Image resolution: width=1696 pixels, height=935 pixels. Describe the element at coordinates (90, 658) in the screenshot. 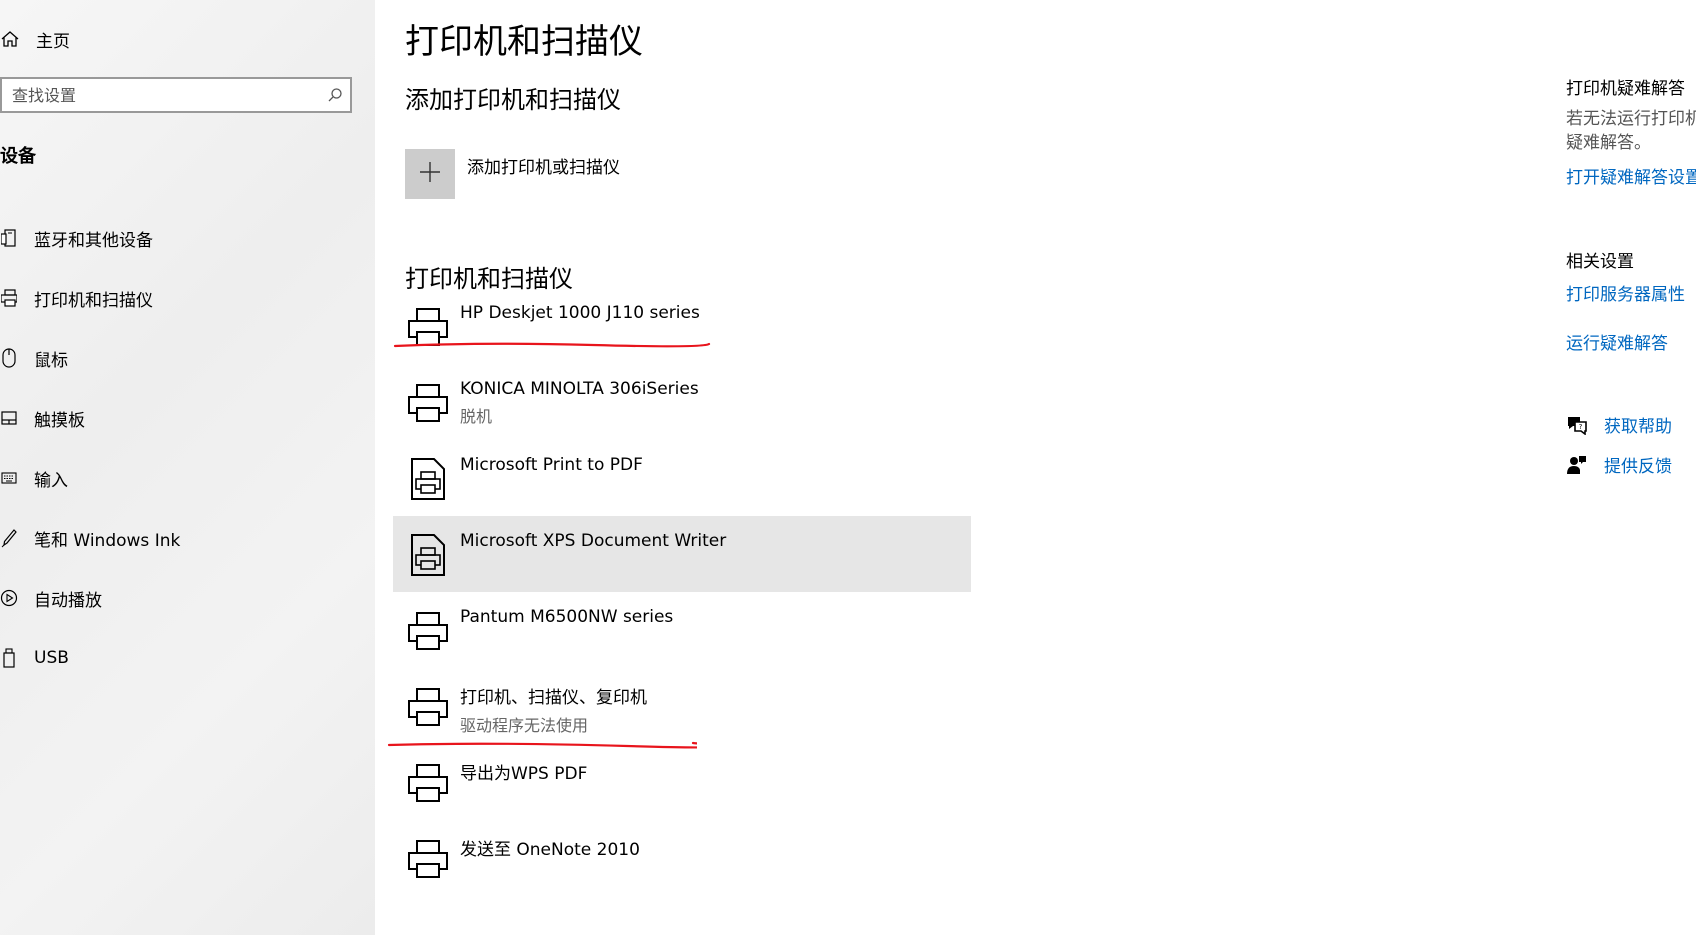

I see `sidebar-item-usb: USB` at that location.